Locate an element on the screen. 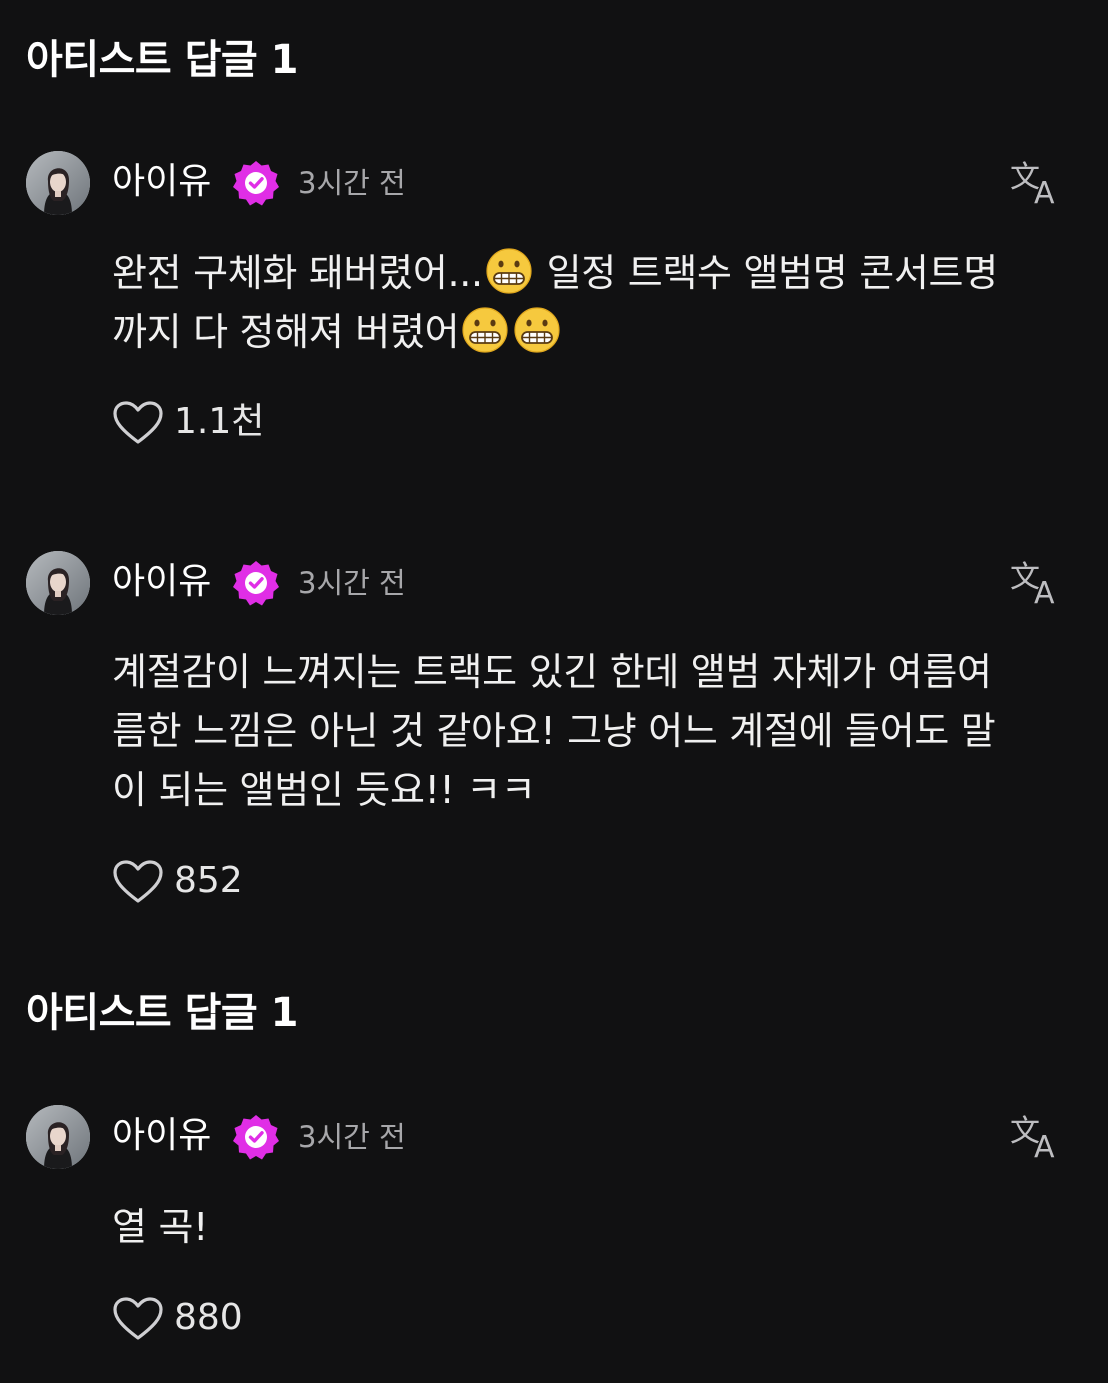 This screenshot has height=1383, width=1108. comment-text-segment: 일정 트랙수 앨범명 콘서트명 is located at coordinates (766, 273).